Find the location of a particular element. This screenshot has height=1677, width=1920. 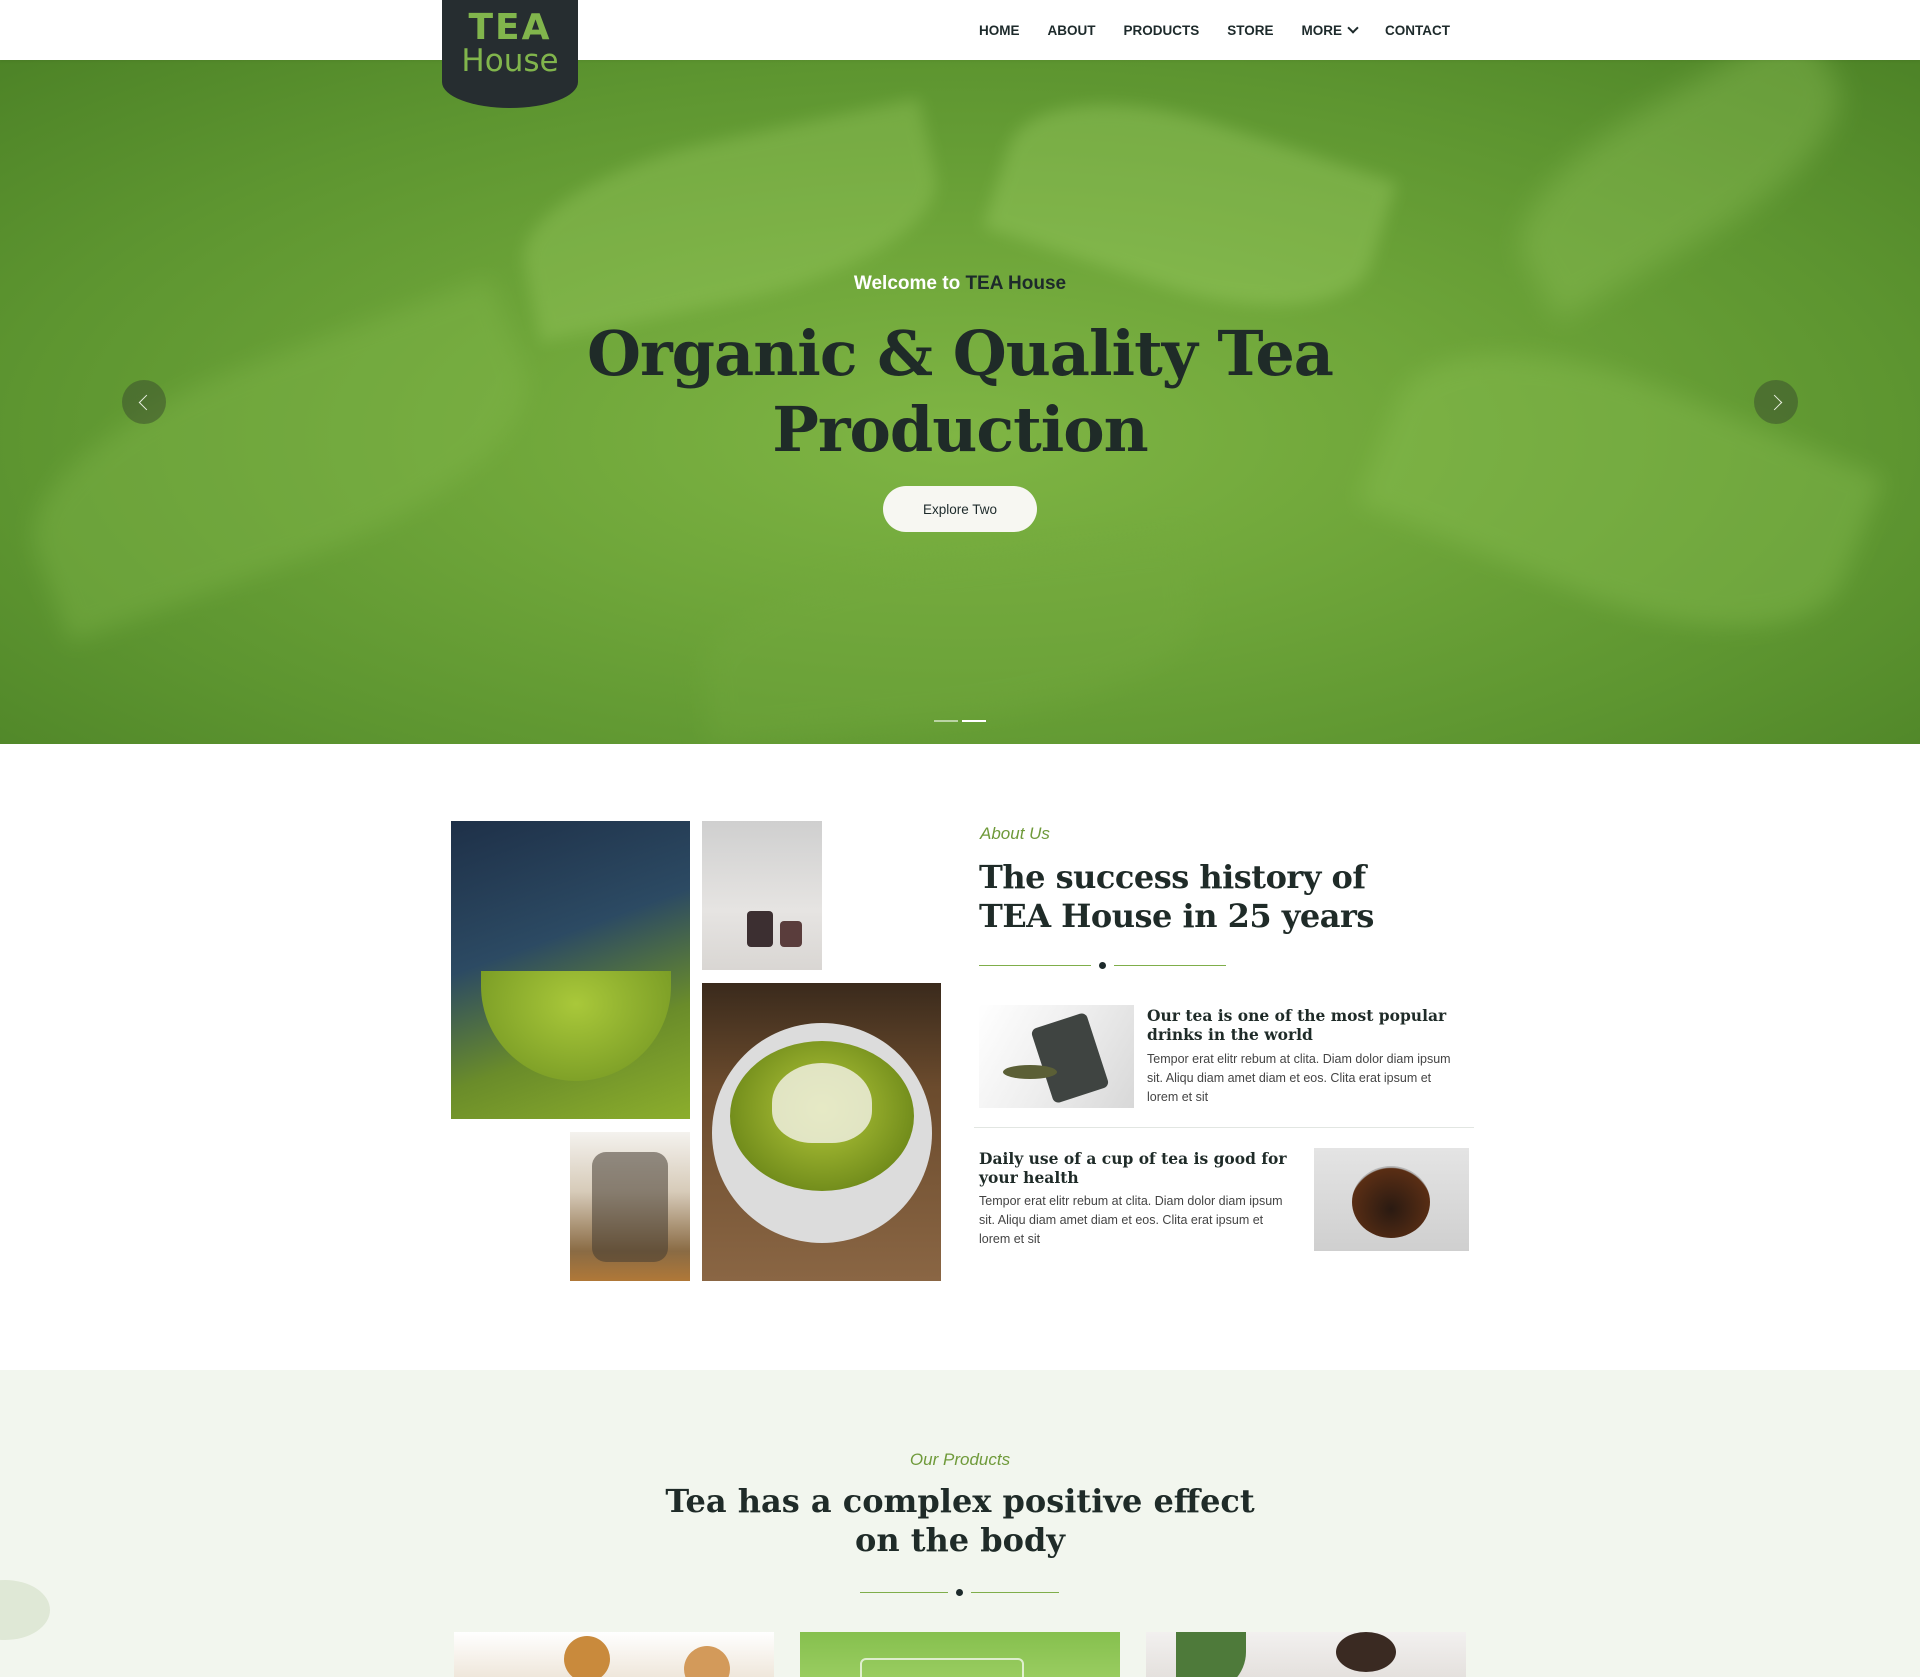

products-divider is located at coordinates (959, 1592).